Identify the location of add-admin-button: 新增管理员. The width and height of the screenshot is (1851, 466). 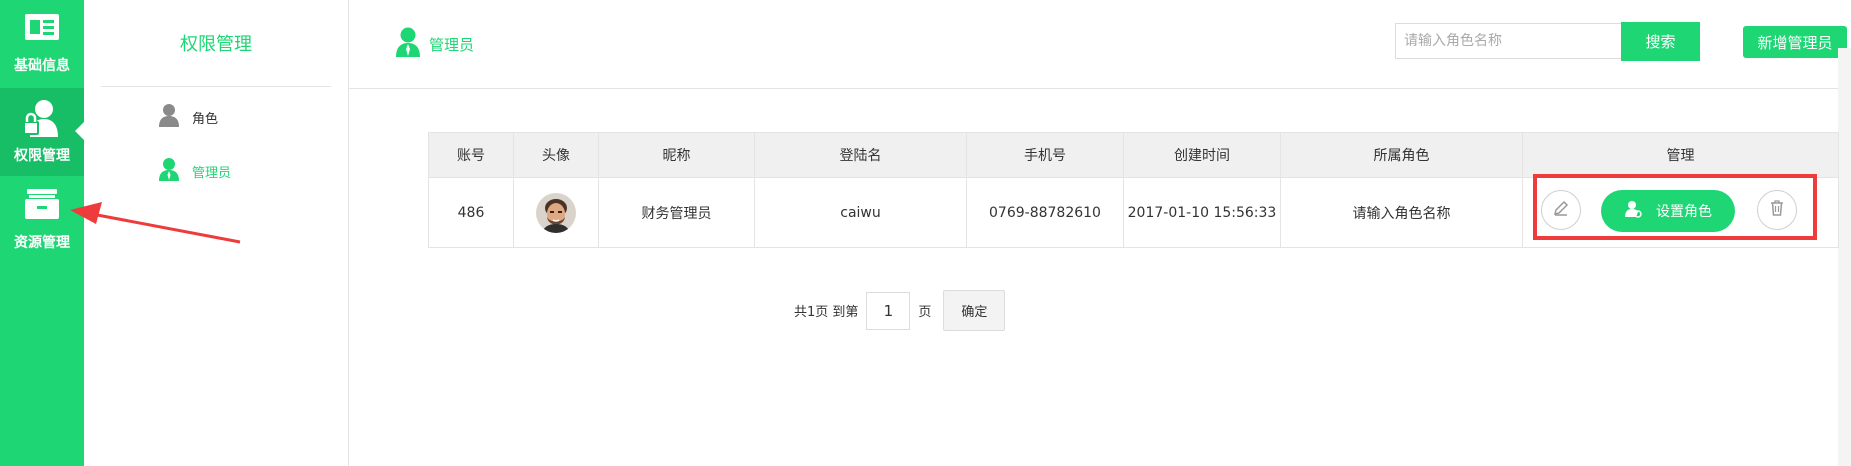
(1795, 42).